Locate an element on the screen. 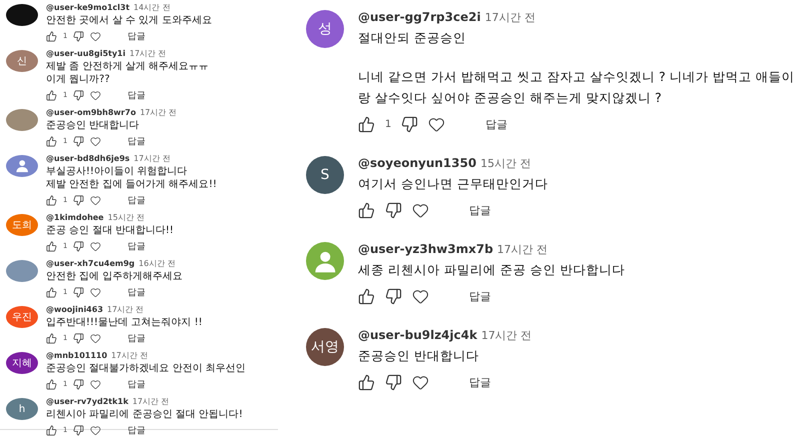  comment-author: @user-ke9mo1cl3t is located at coordinates (88, 8).